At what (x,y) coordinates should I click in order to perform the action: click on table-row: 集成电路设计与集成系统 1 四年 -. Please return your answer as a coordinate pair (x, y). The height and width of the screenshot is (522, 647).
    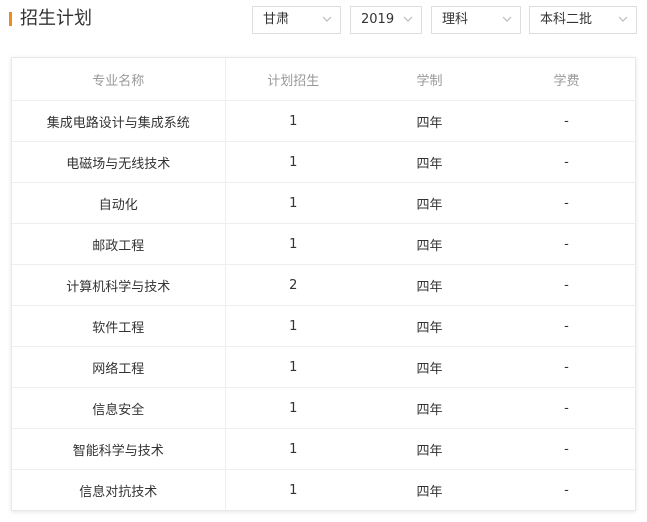
    Looking at the image, I should click on (323, 121).